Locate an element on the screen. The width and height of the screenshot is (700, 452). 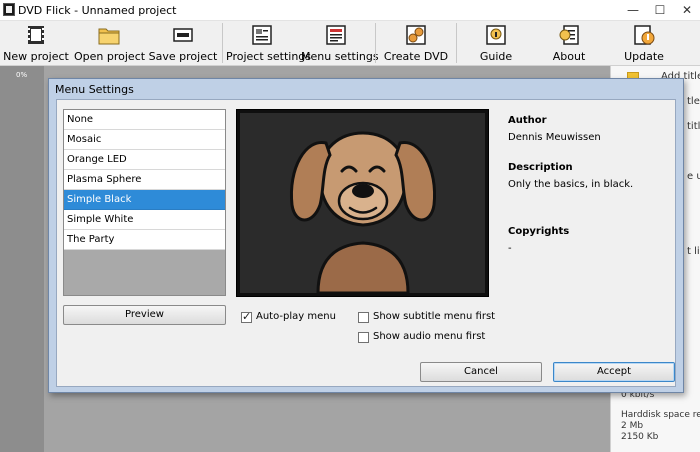
right-panel-partial-text: title is located at coordinates (693, 126).